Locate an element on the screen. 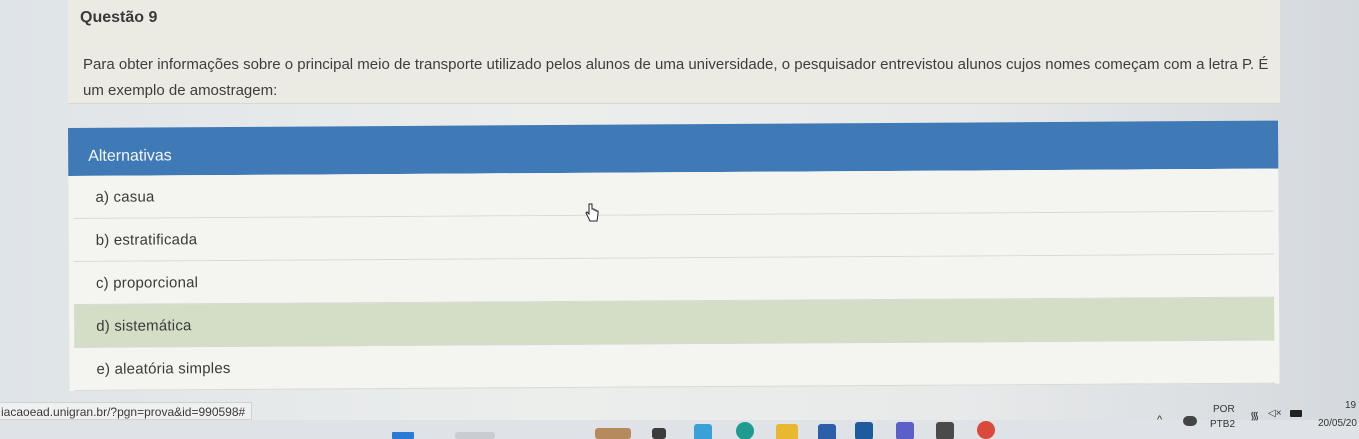 This screenshot has height=439, width=1359. start-icon is located at coordinates (403, 435).